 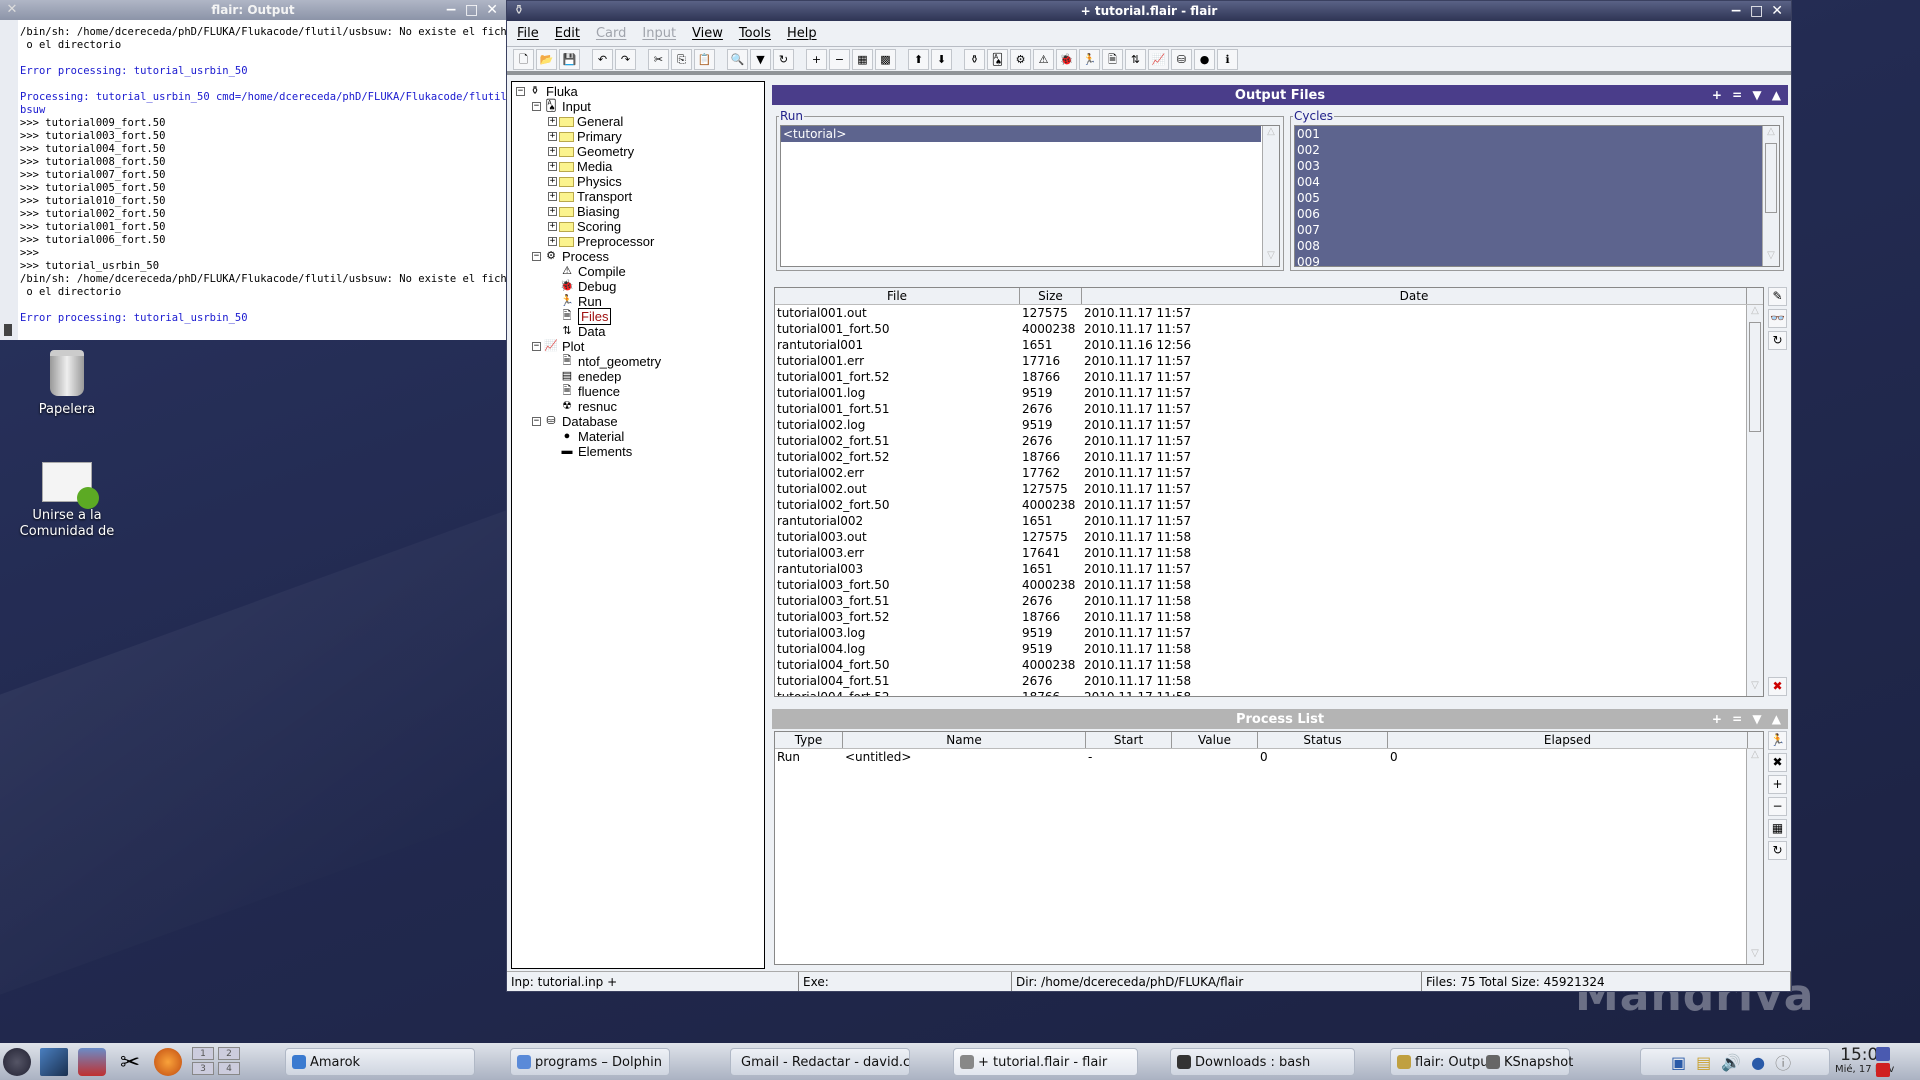 I want to click on tree-item-transport: + Transport, so click(x=638, y=196).